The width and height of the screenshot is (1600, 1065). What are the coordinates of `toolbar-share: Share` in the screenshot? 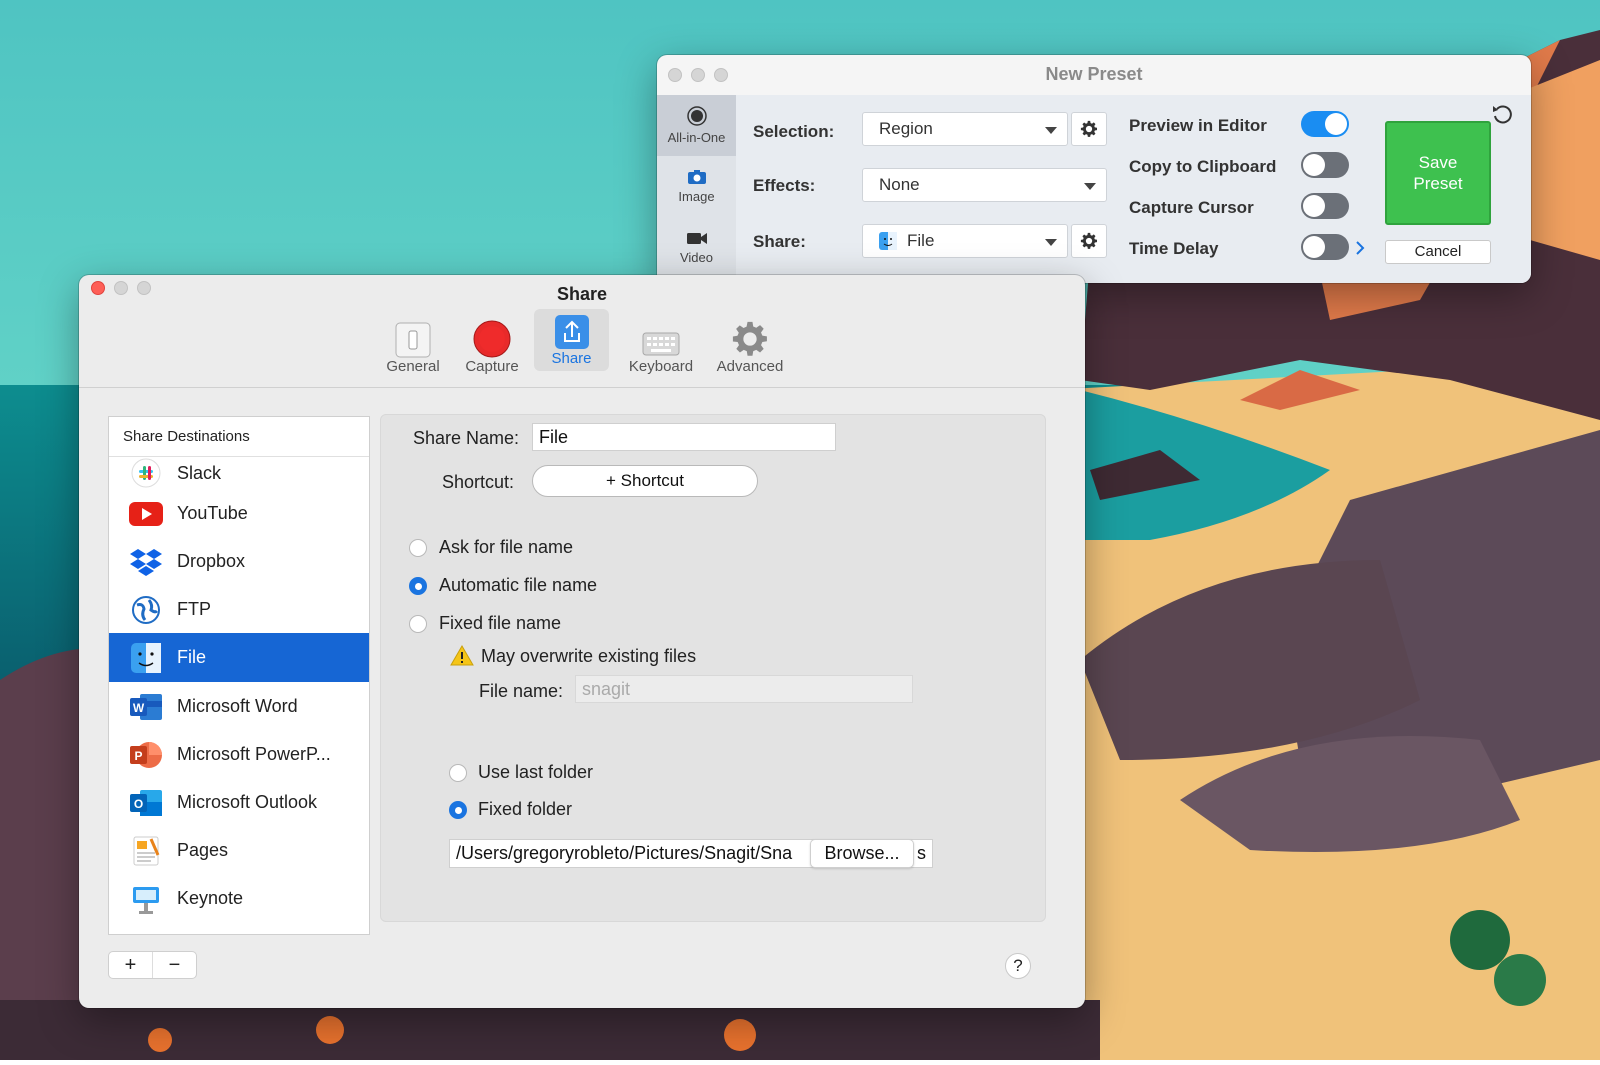 It's located at (571, 340).